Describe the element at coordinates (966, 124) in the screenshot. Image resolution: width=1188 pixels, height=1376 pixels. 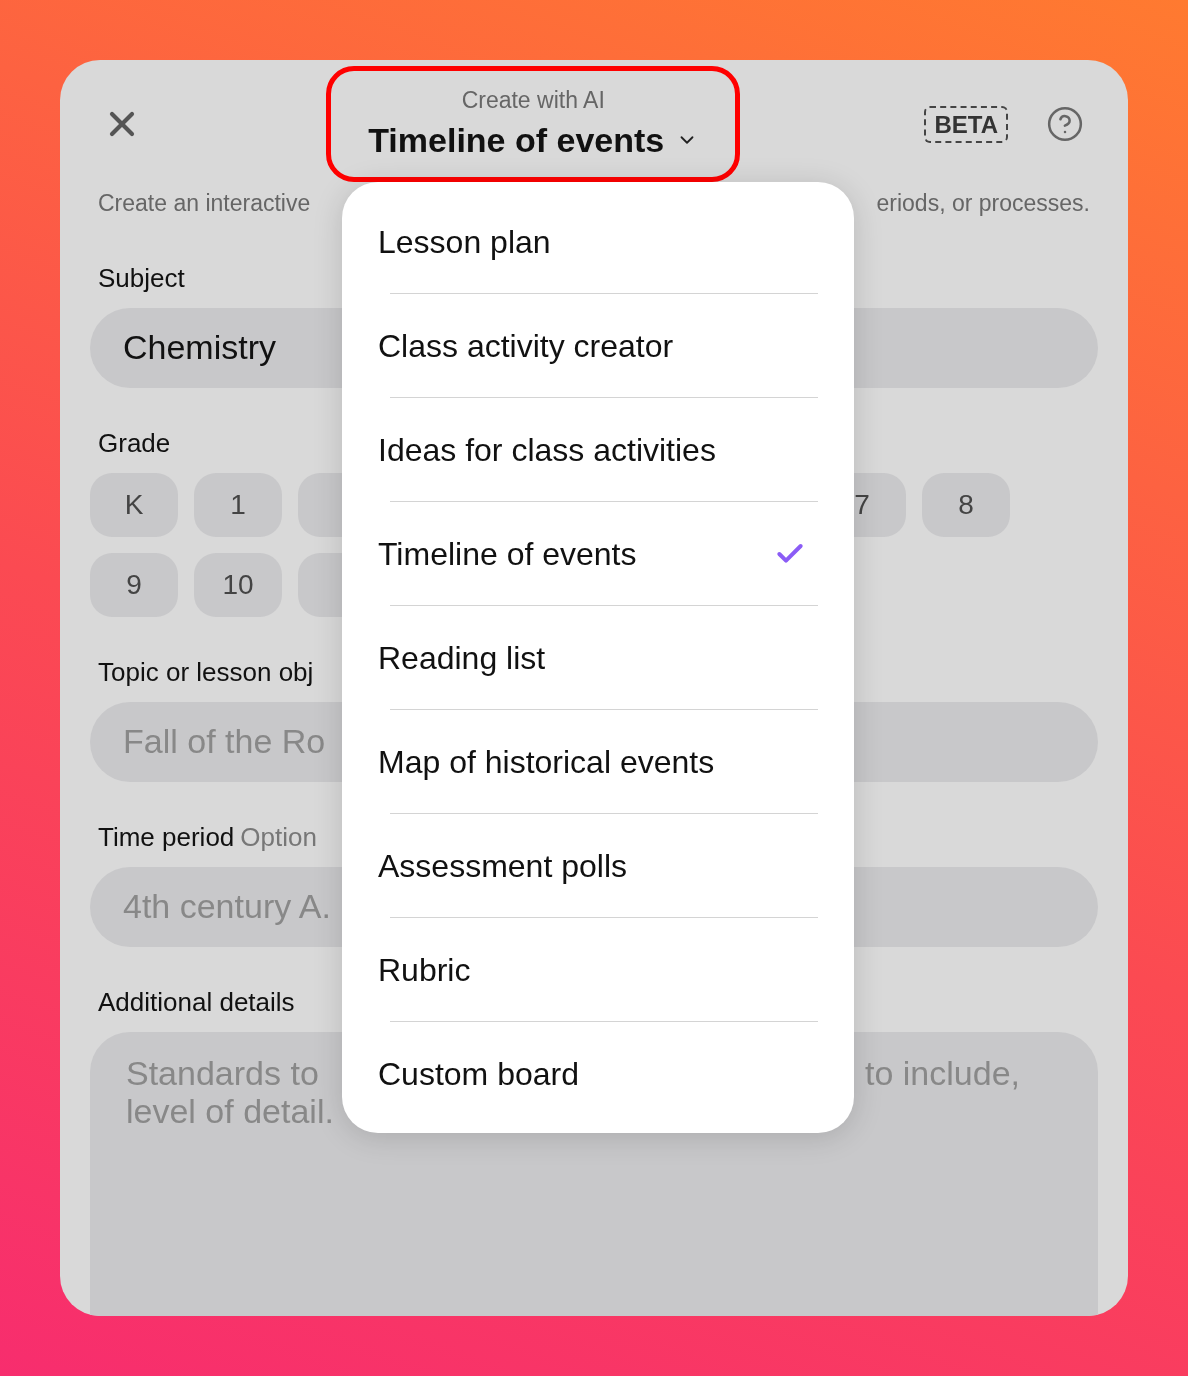
I see `beta-badge: BETA` at that location.